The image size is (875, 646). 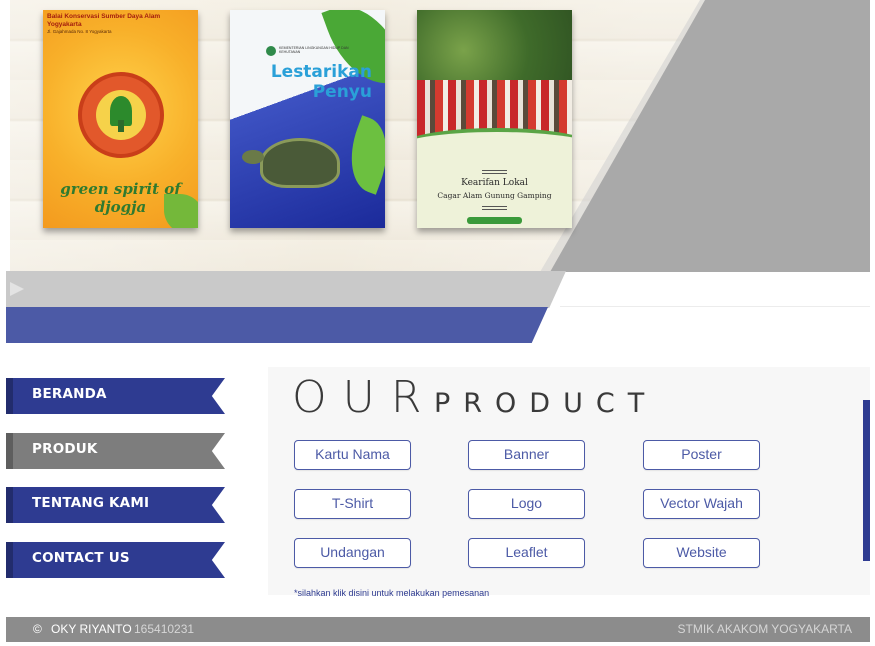 I want to click on decor-stripe-gray, so click(x=286, y=289).